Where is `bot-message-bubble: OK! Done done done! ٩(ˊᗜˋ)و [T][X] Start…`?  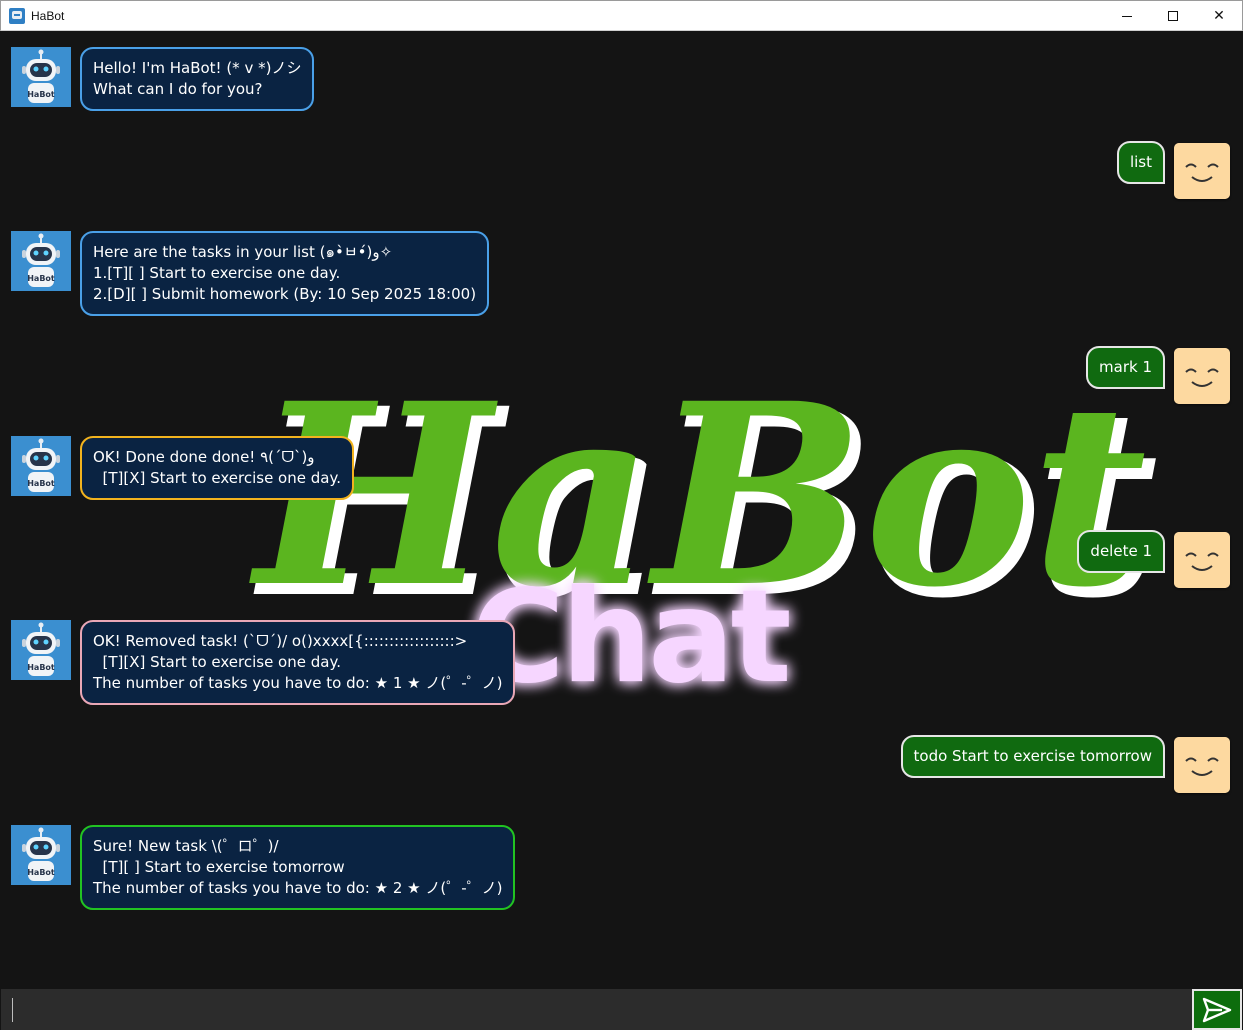
bot-message-bubble: OK! Done done done! ٩(ˊᗜˋ)و [T][X] Start… is located at coordinates (217, 468).